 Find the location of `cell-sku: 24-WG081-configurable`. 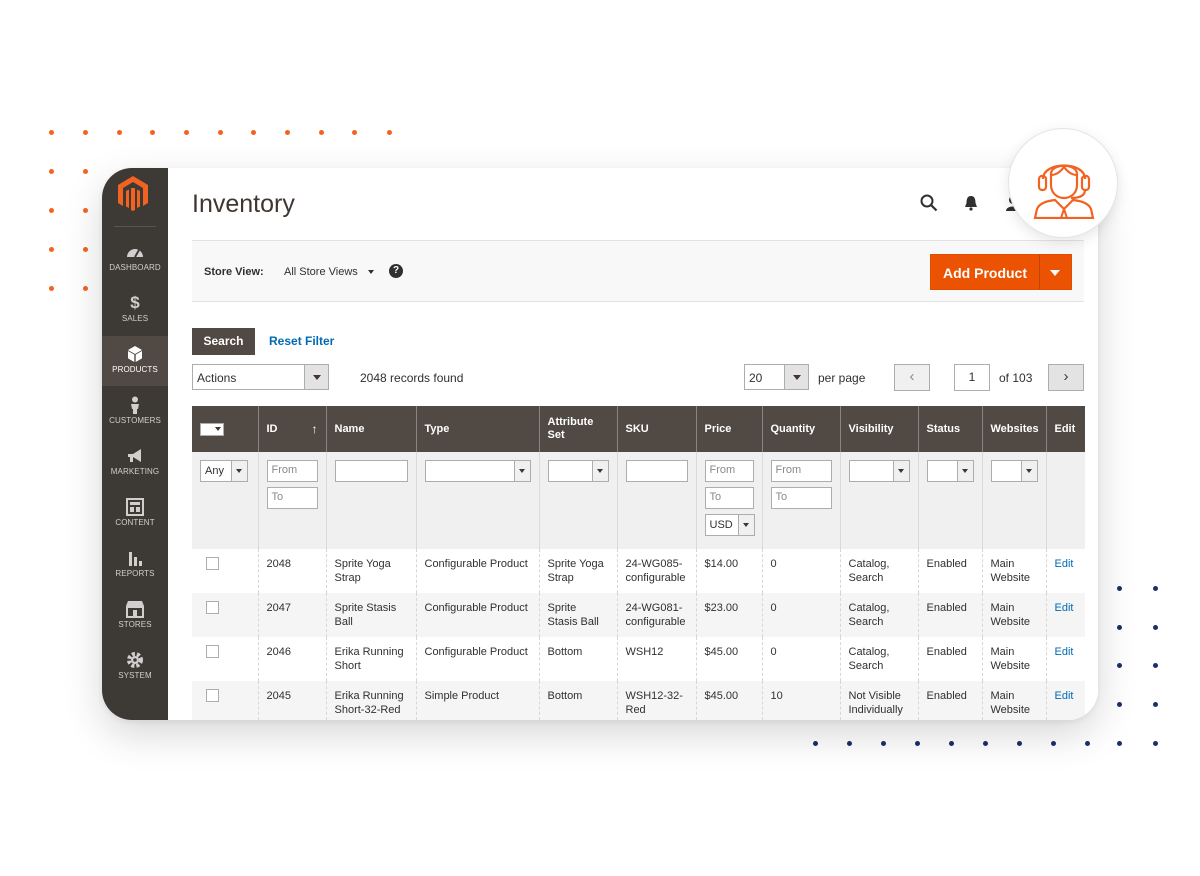

cell-sku: 24-WG081-configurable is located at coordinates (656, 615).